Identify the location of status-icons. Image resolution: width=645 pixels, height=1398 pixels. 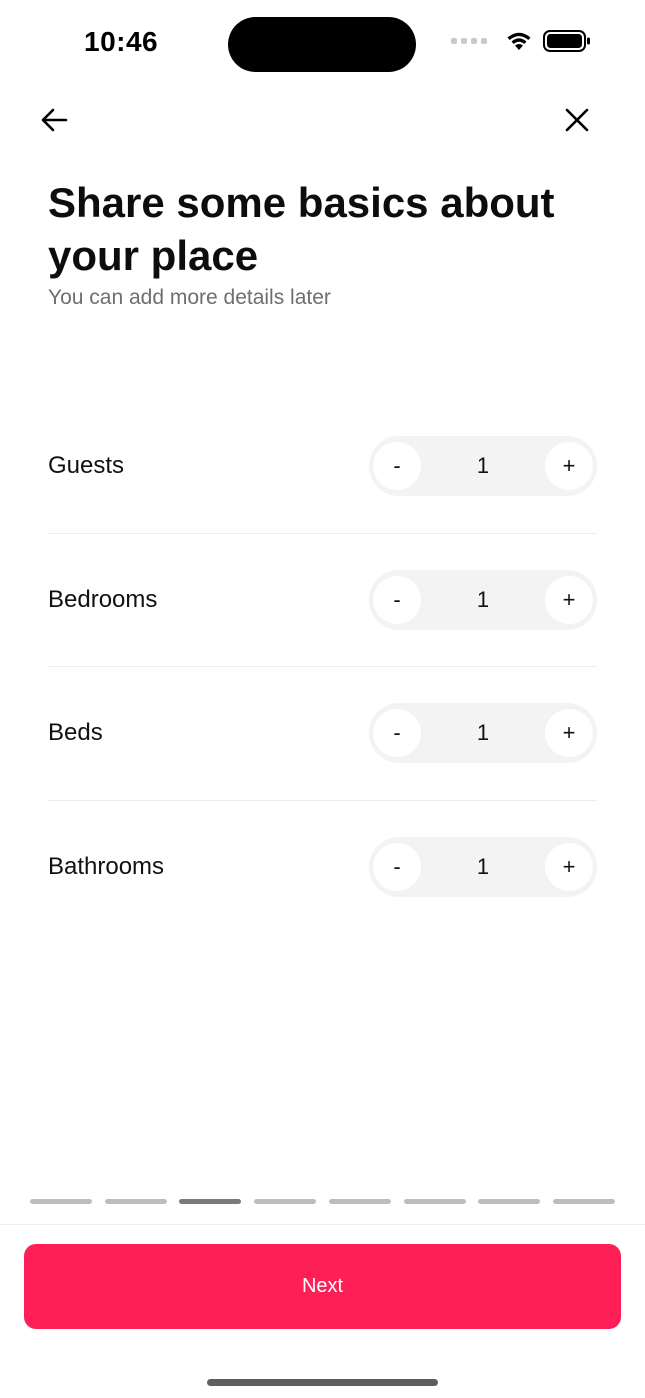
(521, 41).